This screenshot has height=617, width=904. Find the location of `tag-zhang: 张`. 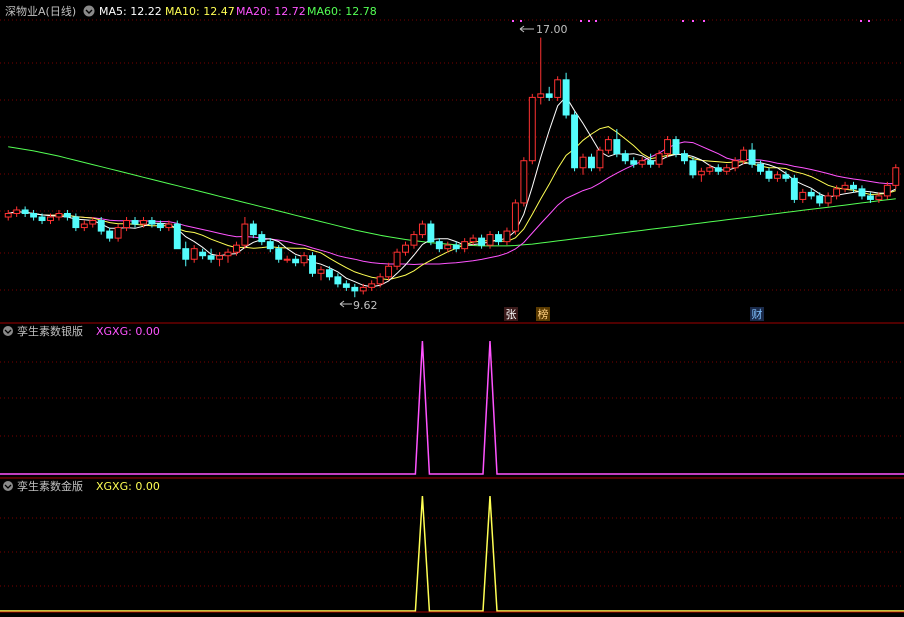

tag-zhang: 张 is located at coordinates (511, 314).